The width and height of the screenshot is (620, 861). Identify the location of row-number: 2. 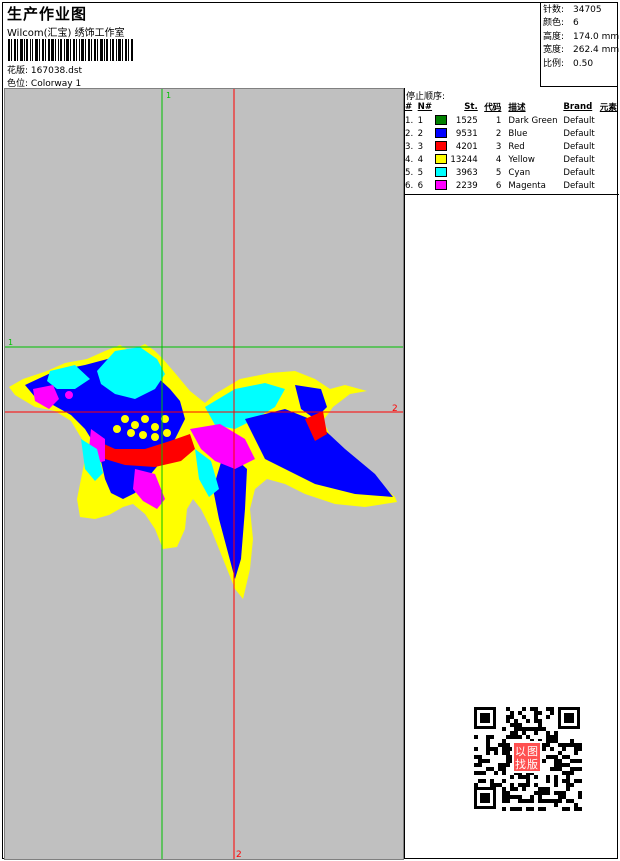
(420, 133).